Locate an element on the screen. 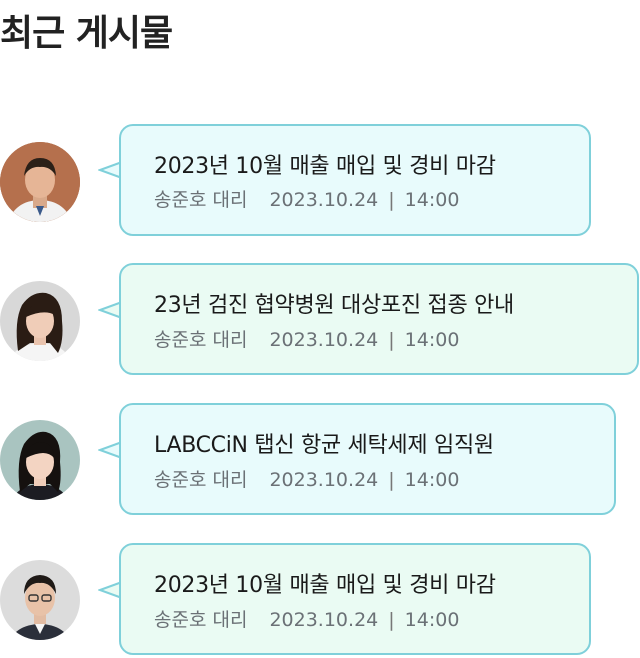 The height and width of the screenshot is (658, 640). page-title: 최근 게시물 is located at coordinates (86, 33).